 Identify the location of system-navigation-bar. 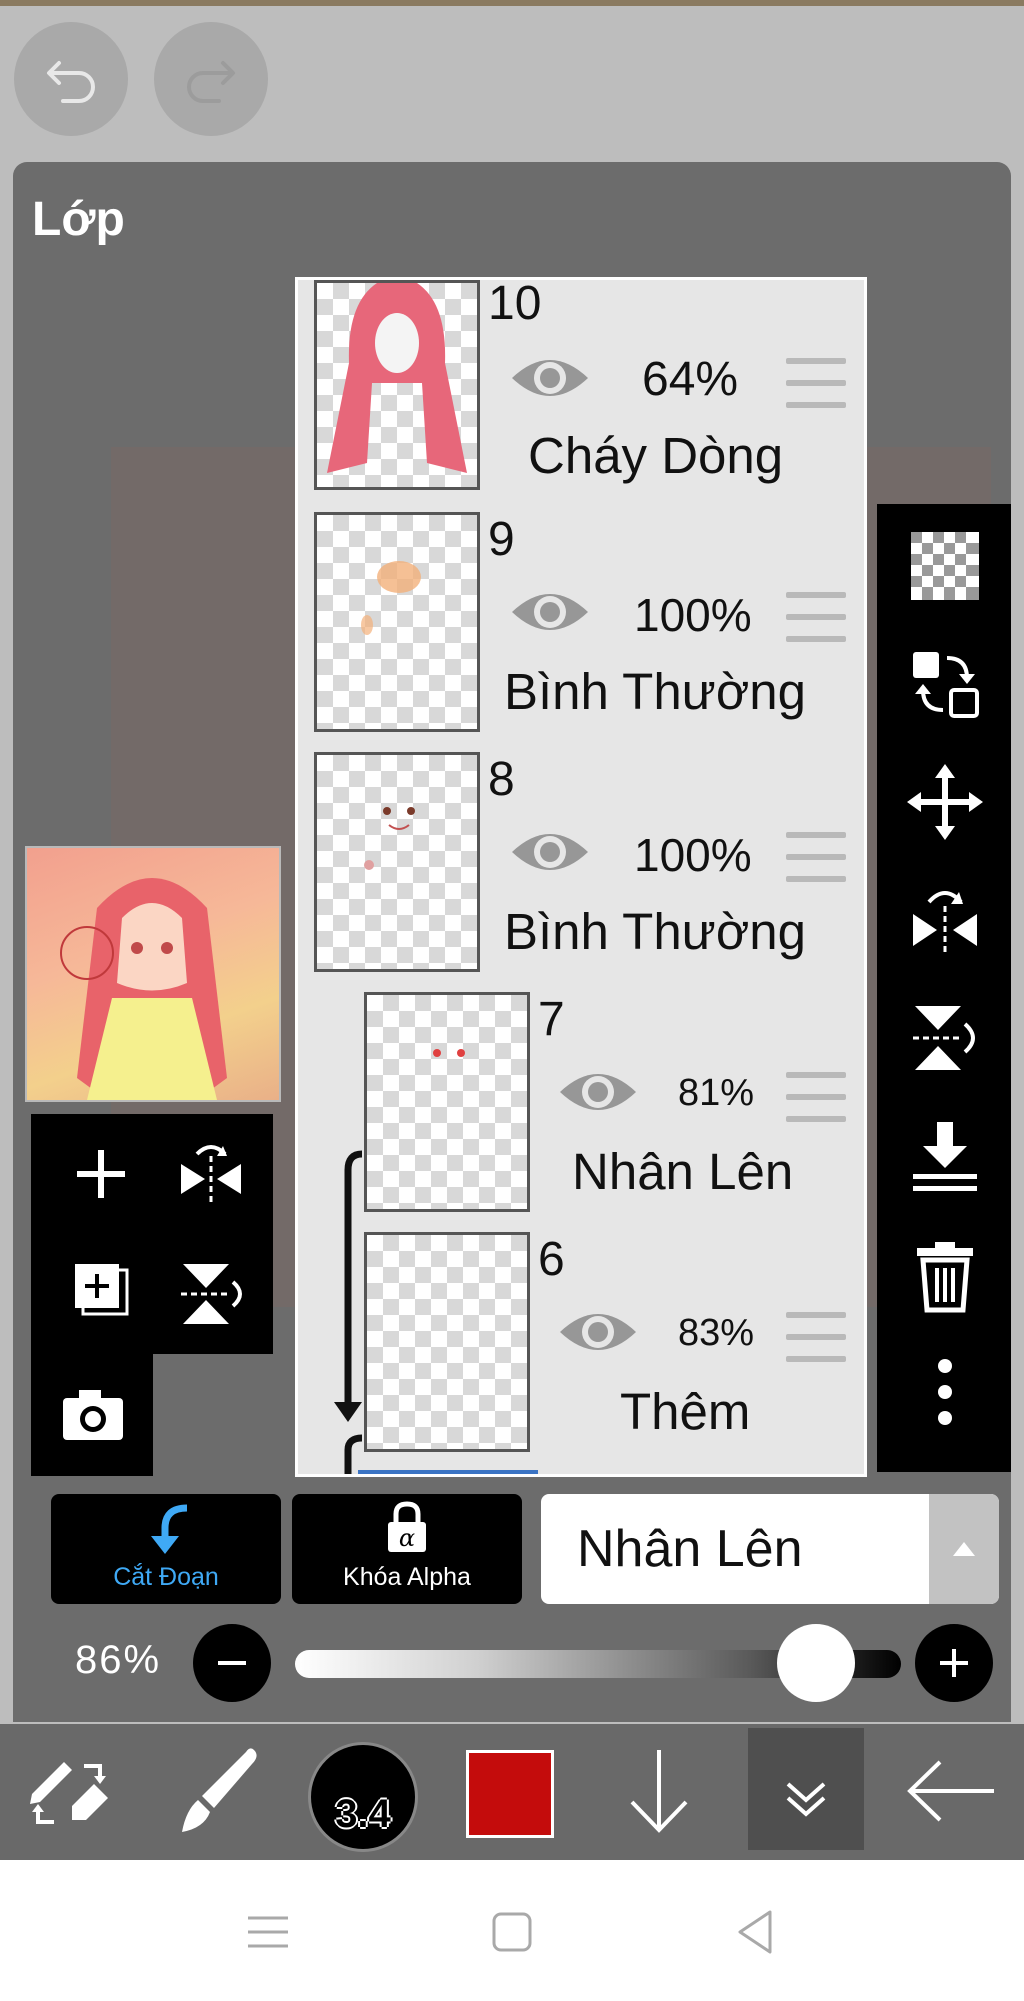
(512, 1930).